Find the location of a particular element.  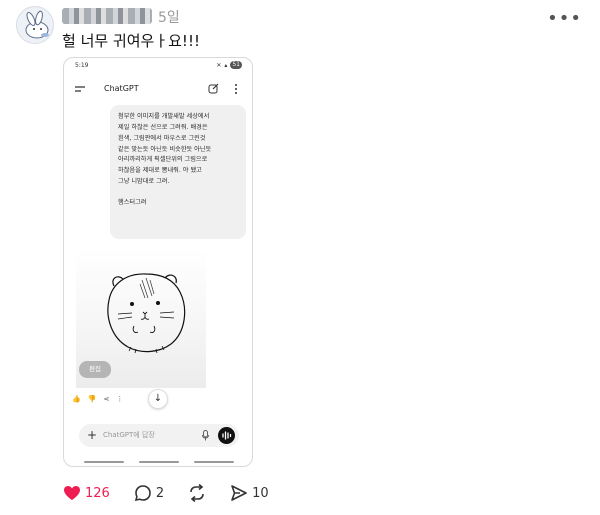

share-icon is located at coordinates (239, 493).